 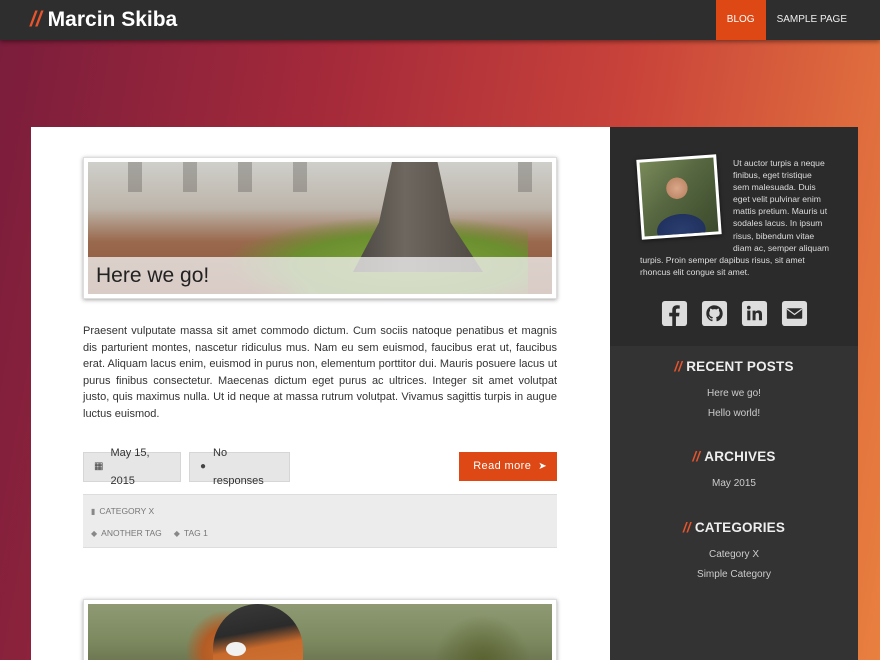 I want to click on category-text: CATEGORY X, so click(x=127, y=511).